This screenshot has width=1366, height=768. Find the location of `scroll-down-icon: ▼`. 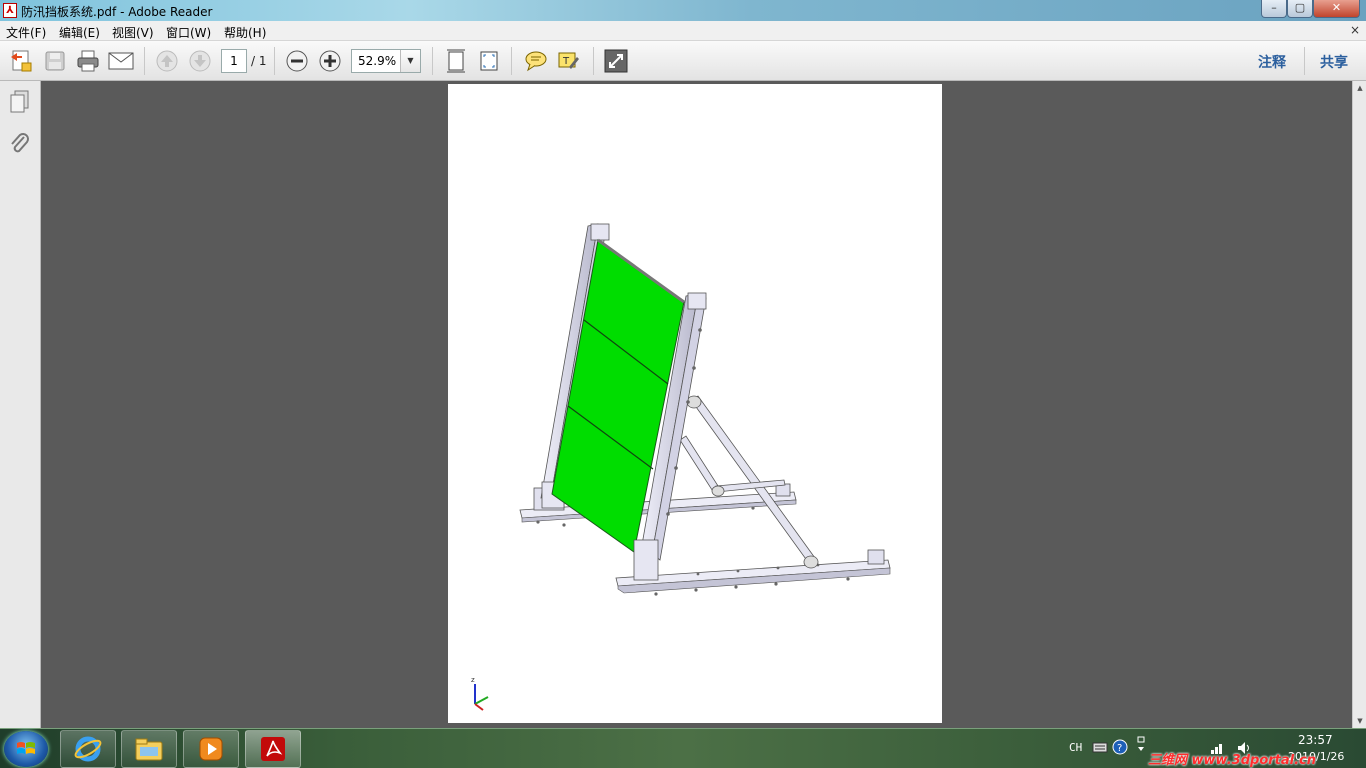

scroll-down-icon: ▼ is located at coordinates (1359, 721).